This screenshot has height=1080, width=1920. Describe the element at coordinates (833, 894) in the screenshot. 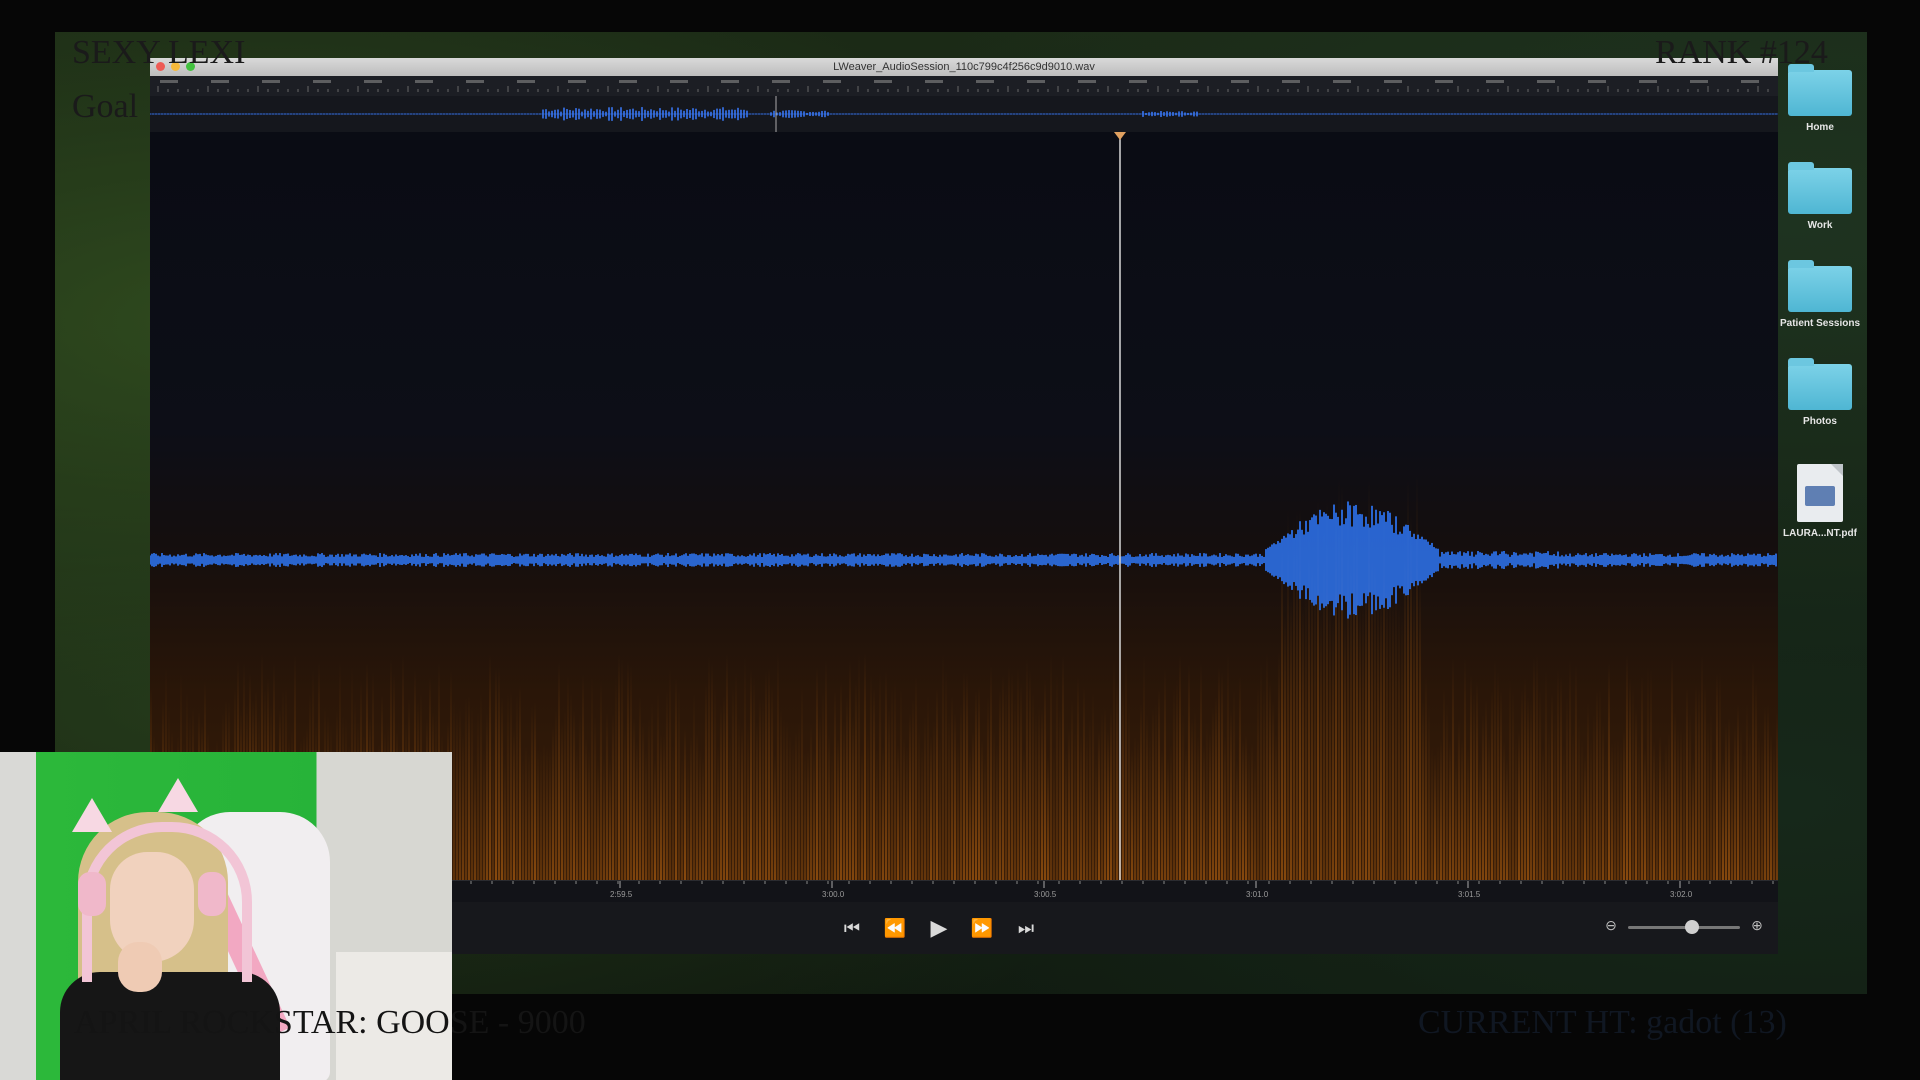

I see `ruler-tick-label: 3:00.0` at that location.